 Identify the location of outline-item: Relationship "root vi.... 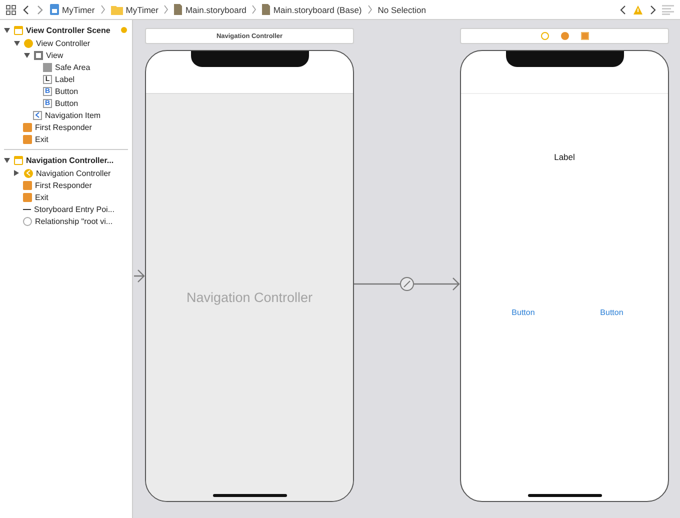
(74, 221).